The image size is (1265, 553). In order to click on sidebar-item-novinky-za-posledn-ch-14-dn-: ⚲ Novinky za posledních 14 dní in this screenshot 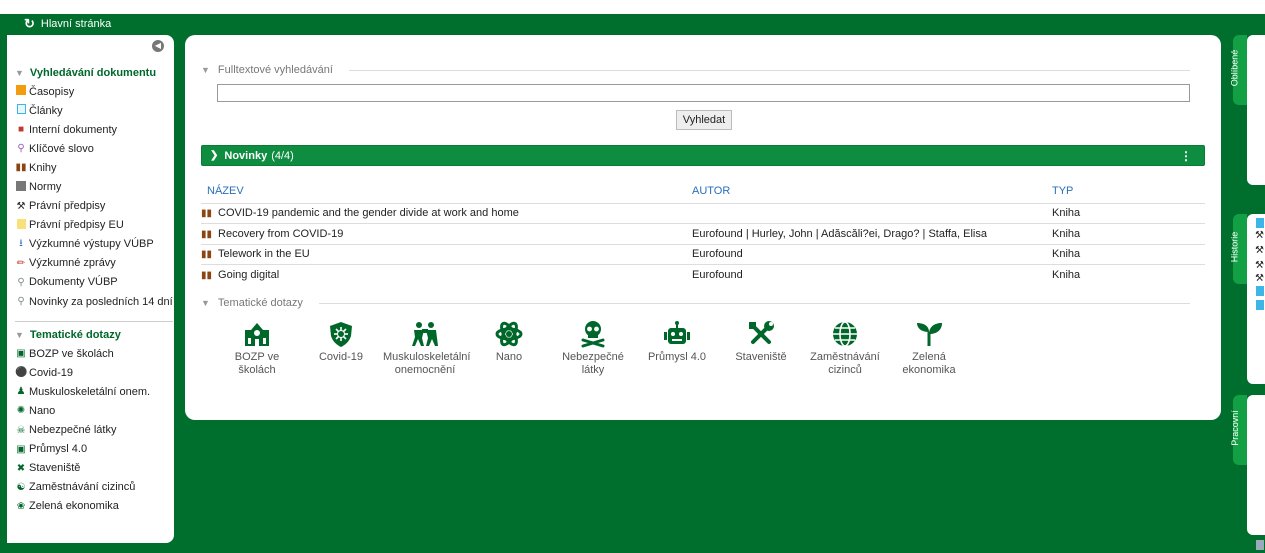, I will do `click(94, 301)`.